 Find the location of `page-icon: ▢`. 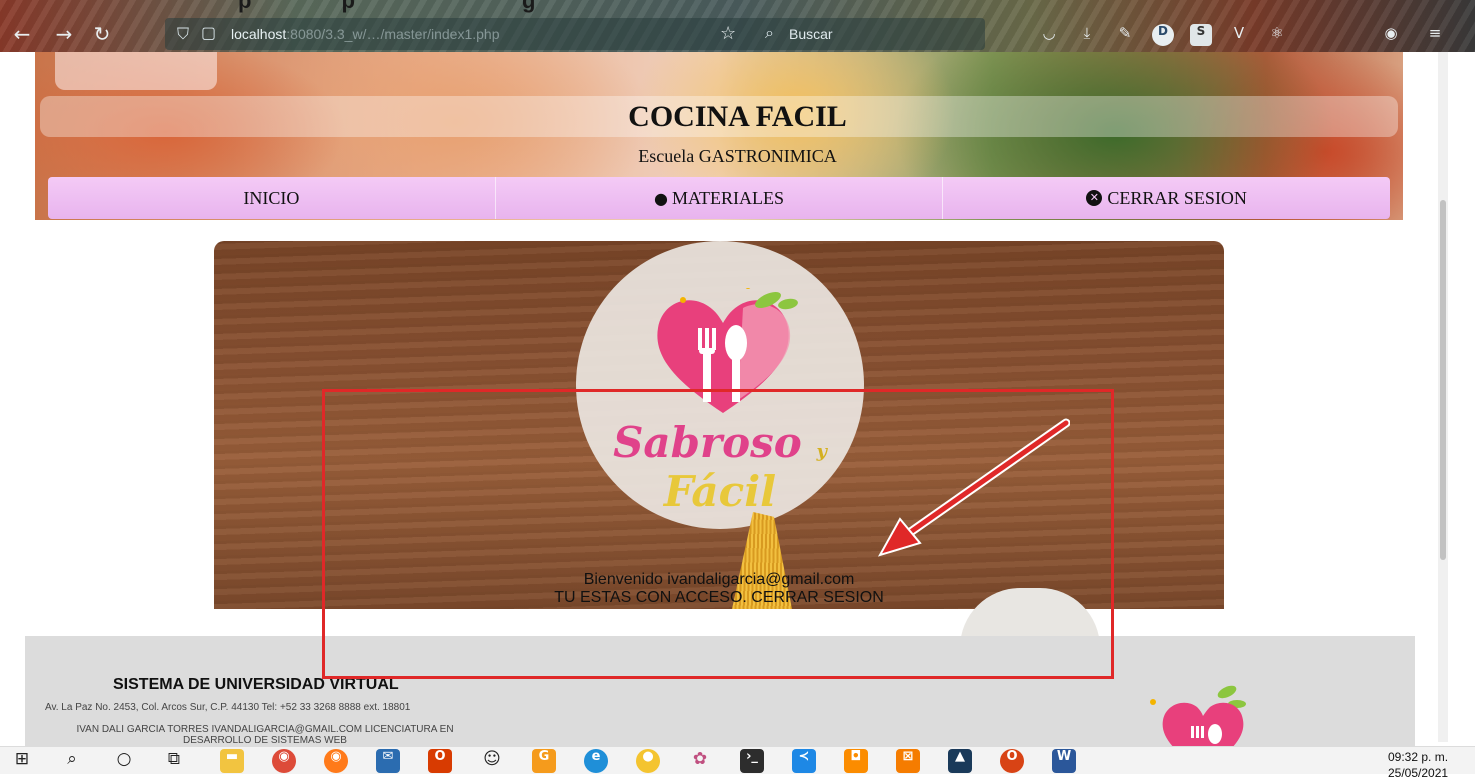

page-icon: ▢ is located at coordinates (209, 32).